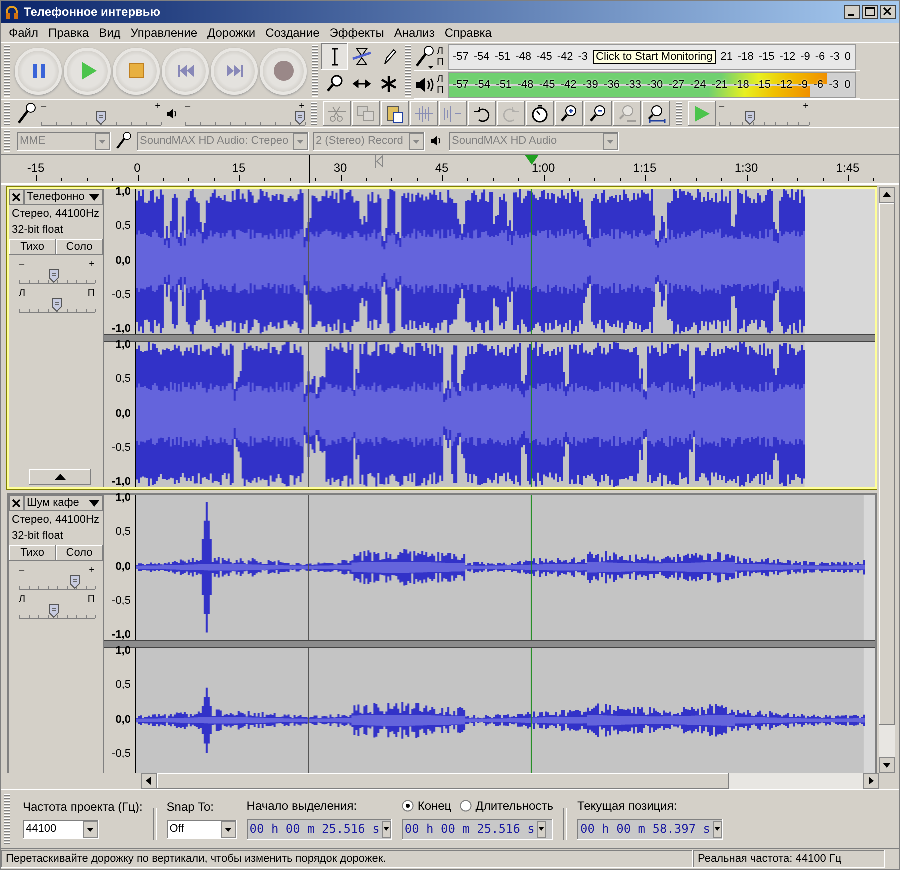 The width and height of the screenshot is (900, 870). What do you see at coordinates (61, 829) in the screenshot?
I see `project-rate-dropdown: 44100` at bounding box center [61, 829].